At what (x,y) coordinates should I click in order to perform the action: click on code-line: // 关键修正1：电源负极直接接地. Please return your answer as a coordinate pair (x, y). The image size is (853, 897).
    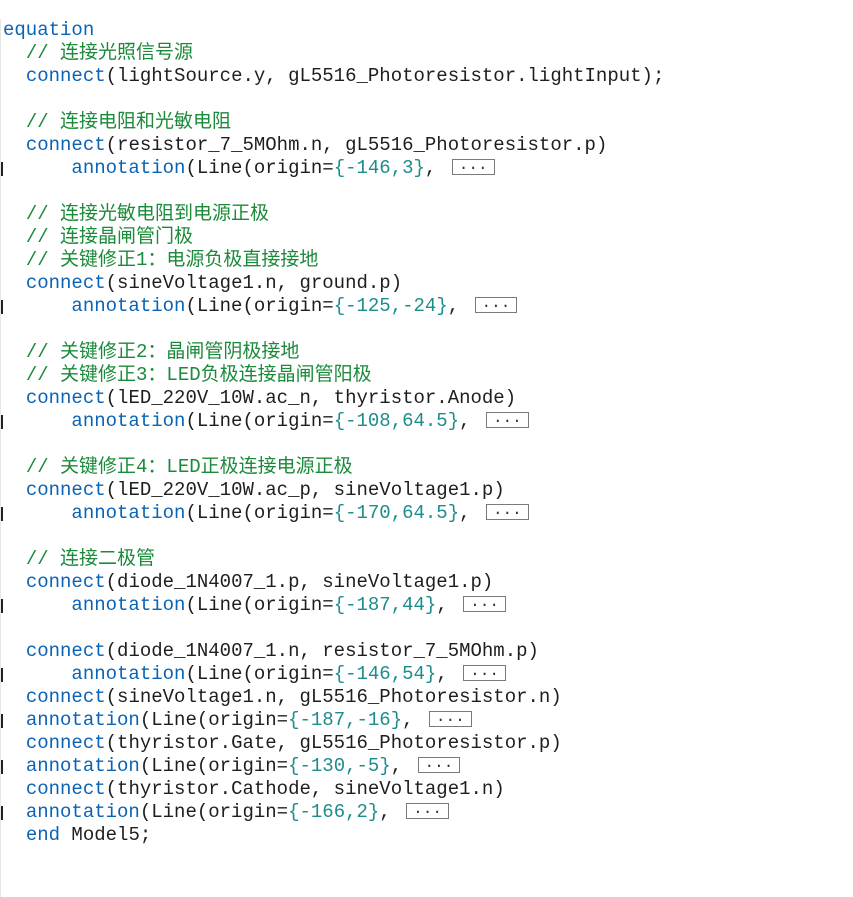
    Looking at the image, I should click on (333, 260).